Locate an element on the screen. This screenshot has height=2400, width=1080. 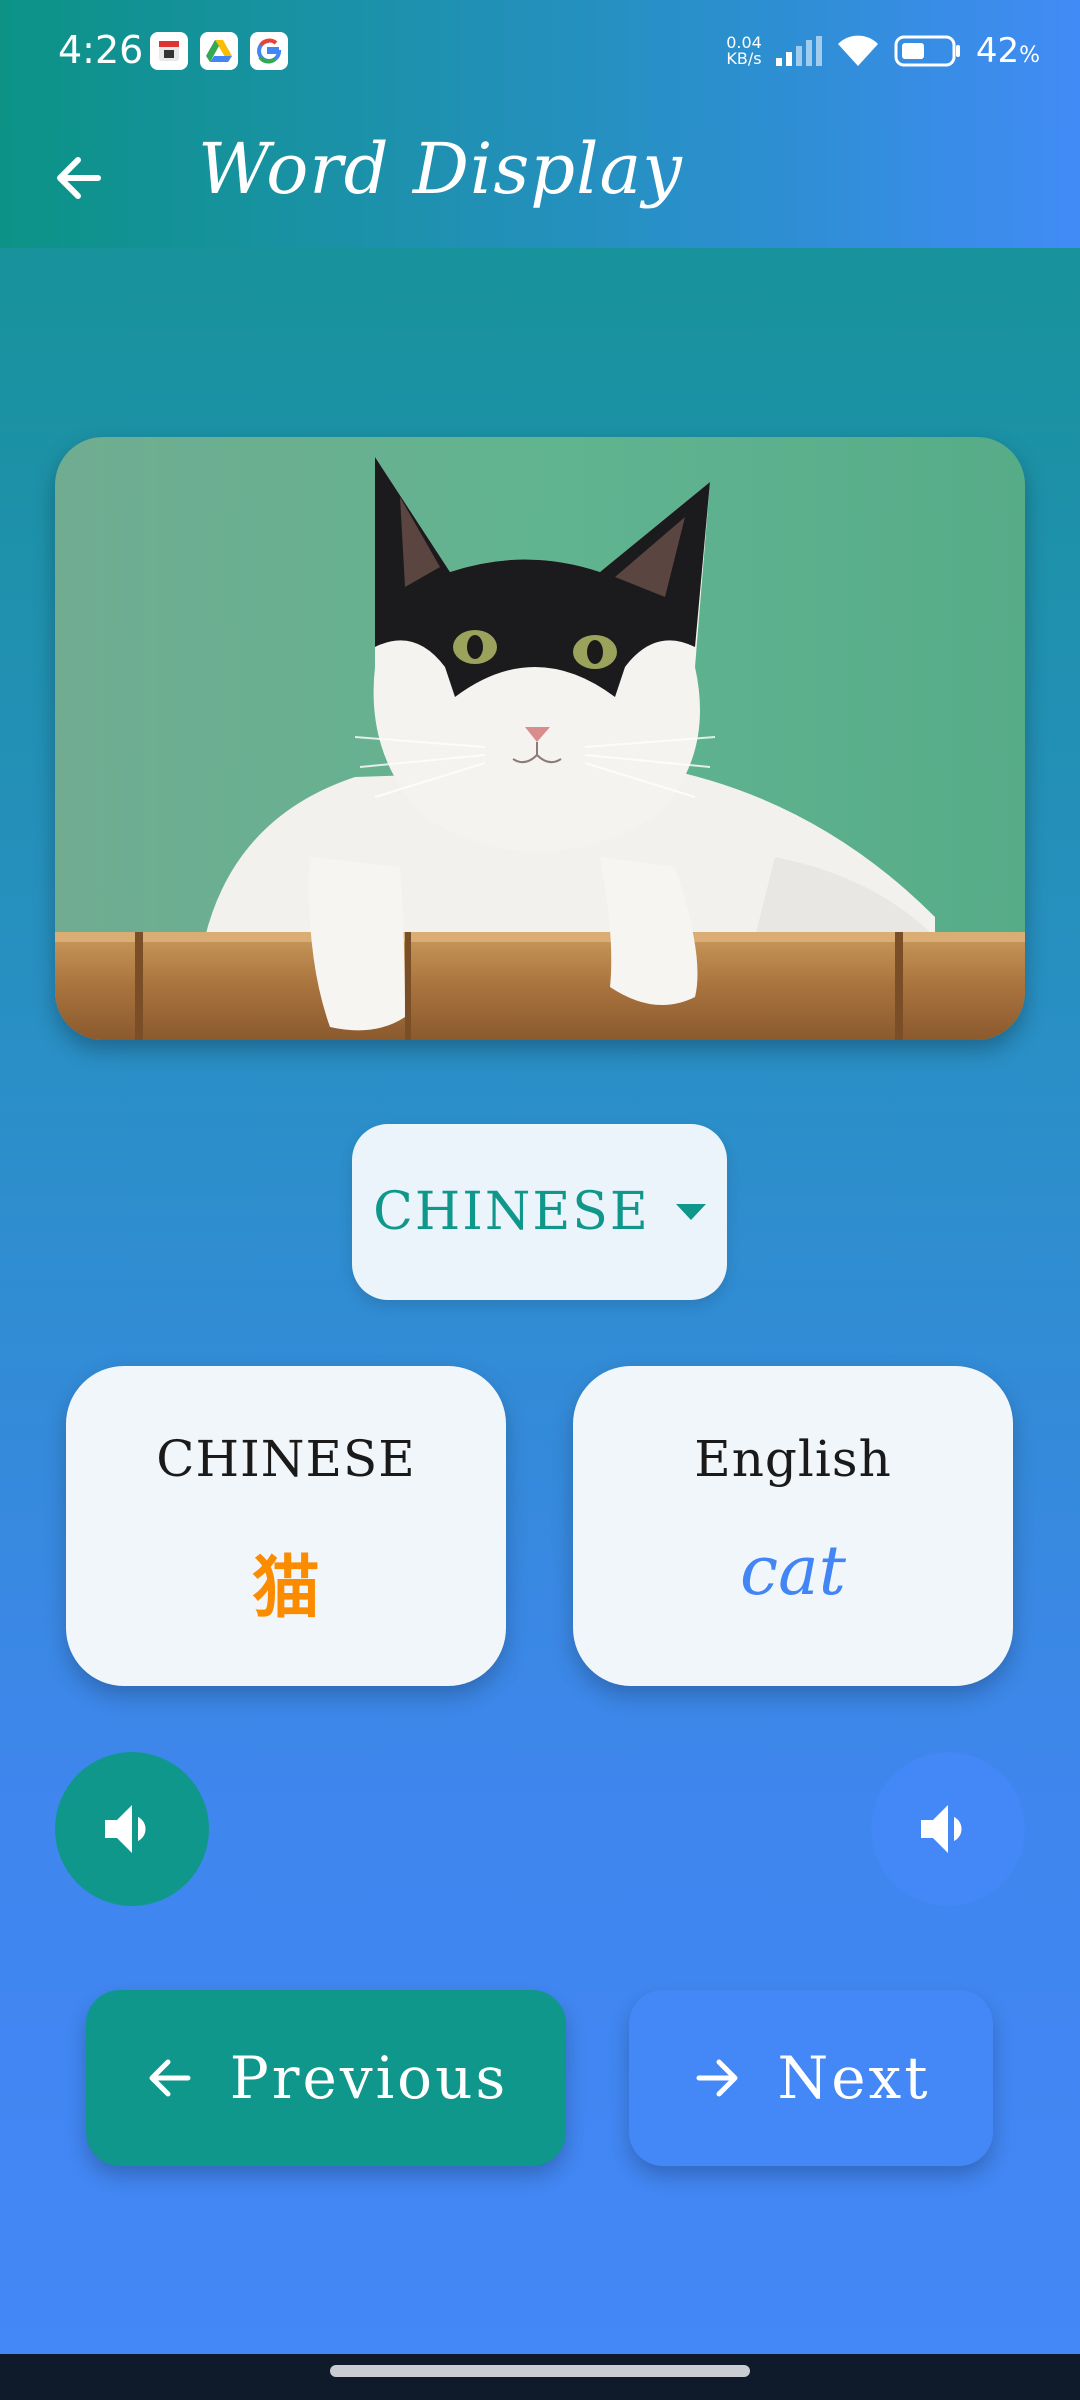
target-word-card: English cat is located at coordinates (793, 1526).